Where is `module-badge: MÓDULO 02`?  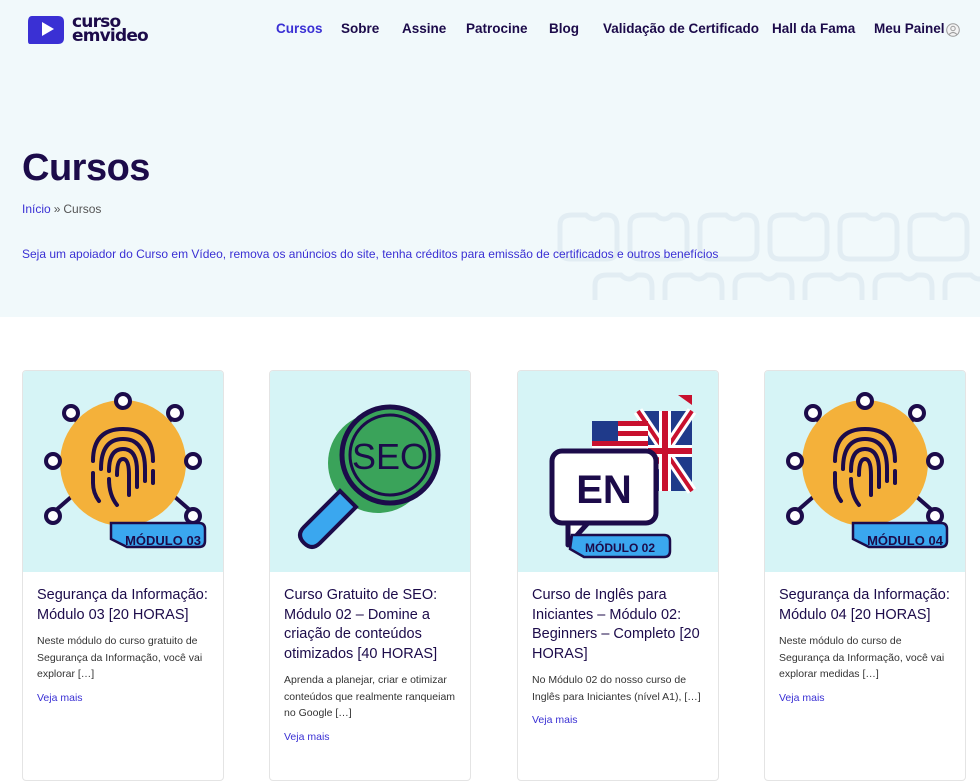 module-badge: MÓDULO 02 is located at coordinates (620, 547).